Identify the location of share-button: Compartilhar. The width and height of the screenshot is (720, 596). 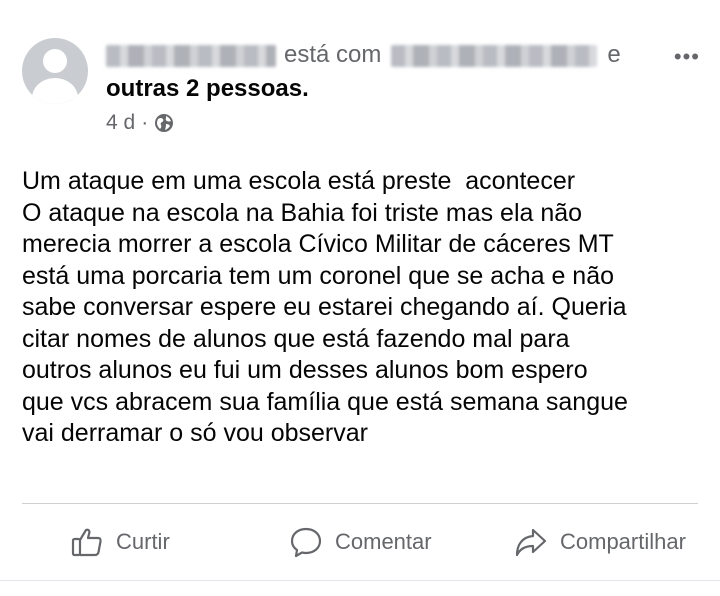
(600, 542).